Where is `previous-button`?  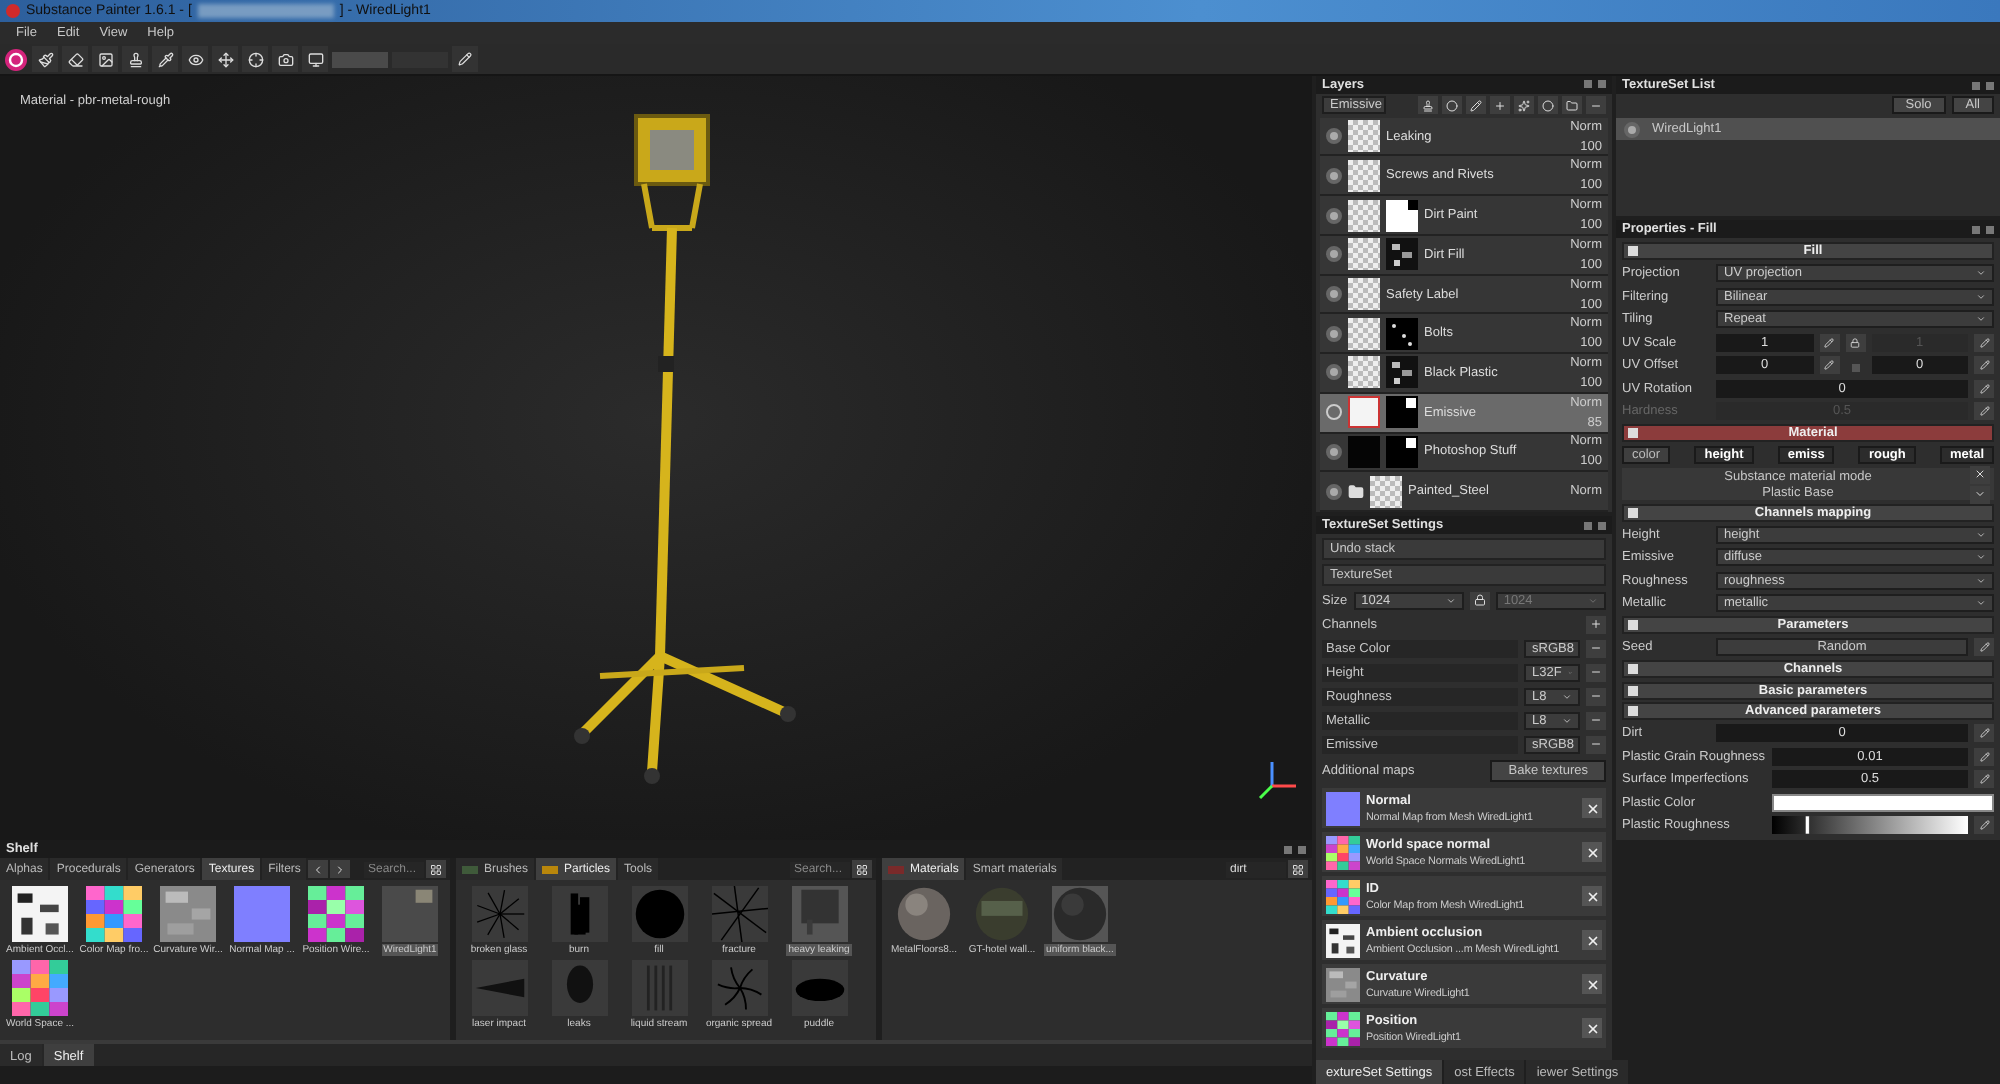
previous-button is located at coordinates (318, 869).